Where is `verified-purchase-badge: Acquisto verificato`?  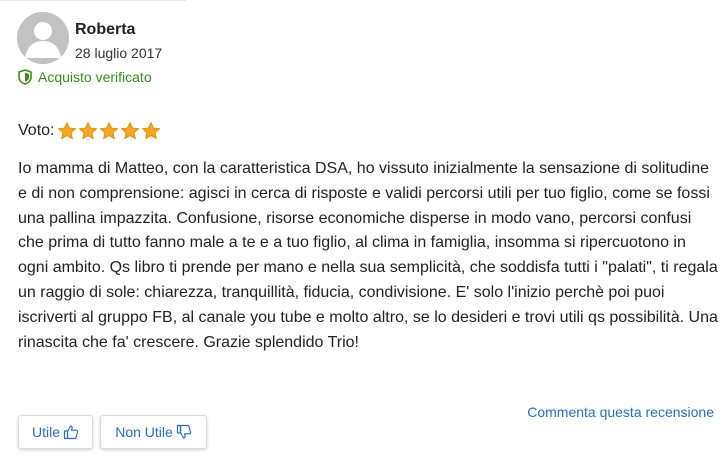 verified-purchase-badge: Acquisto verificato is located at coordinates (85, 77).